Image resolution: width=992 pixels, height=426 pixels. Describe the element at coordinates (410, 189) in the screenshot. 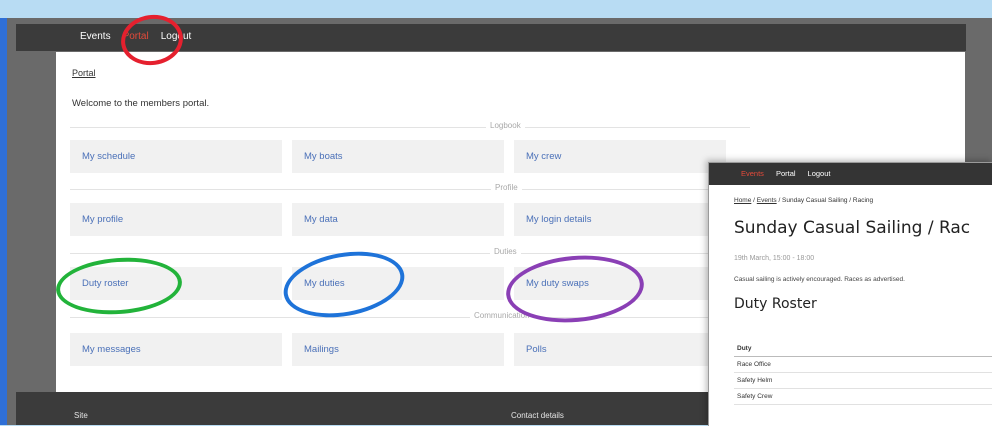

I see `profile-divider` at that location.